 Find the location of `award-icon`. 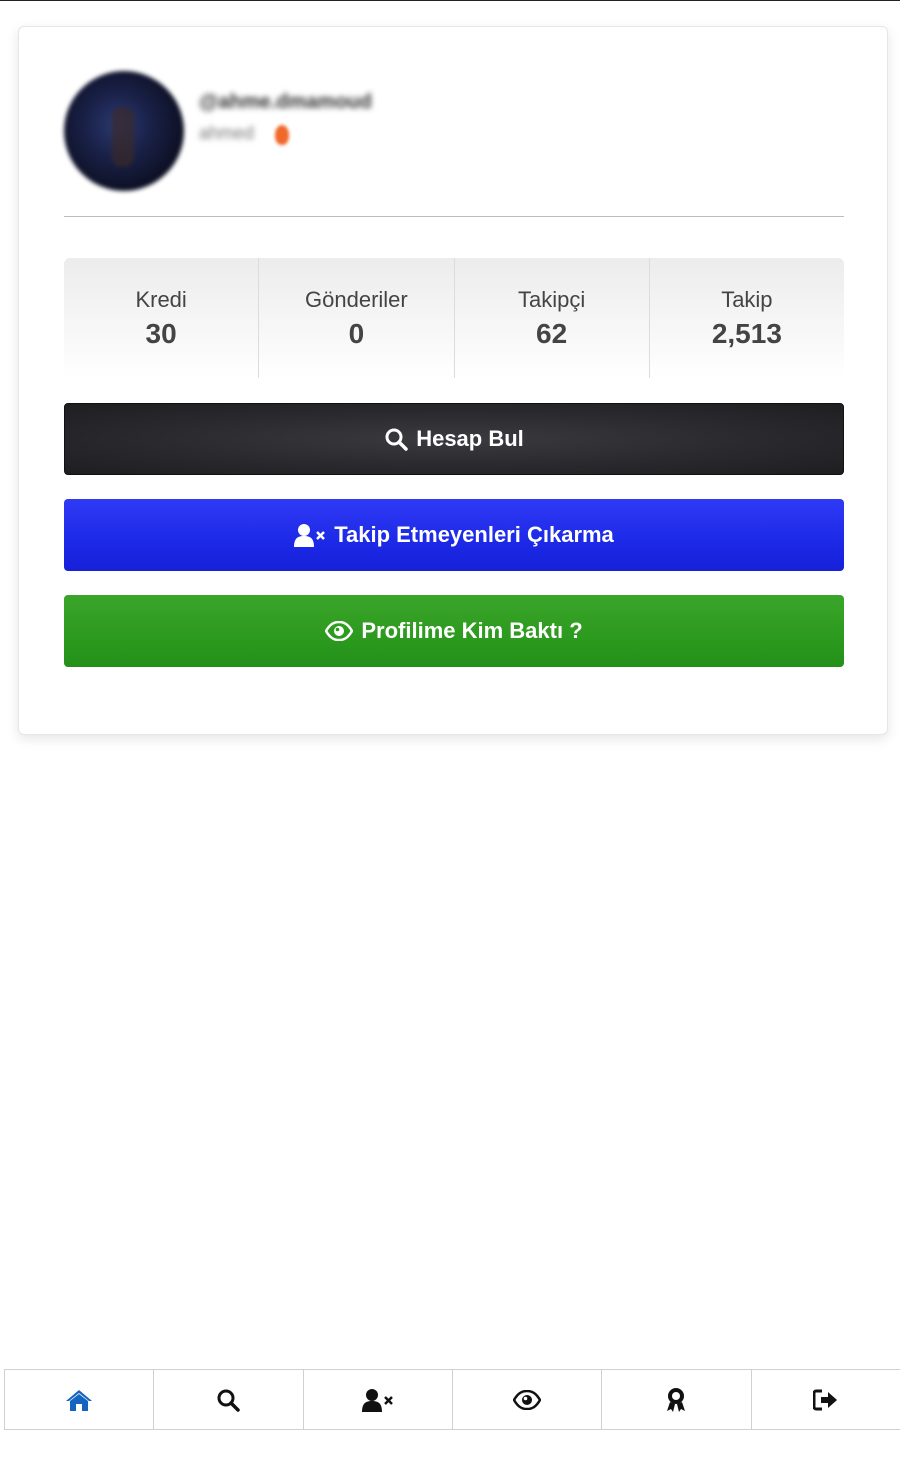

award-icon is located at coordinates (676, 1399).